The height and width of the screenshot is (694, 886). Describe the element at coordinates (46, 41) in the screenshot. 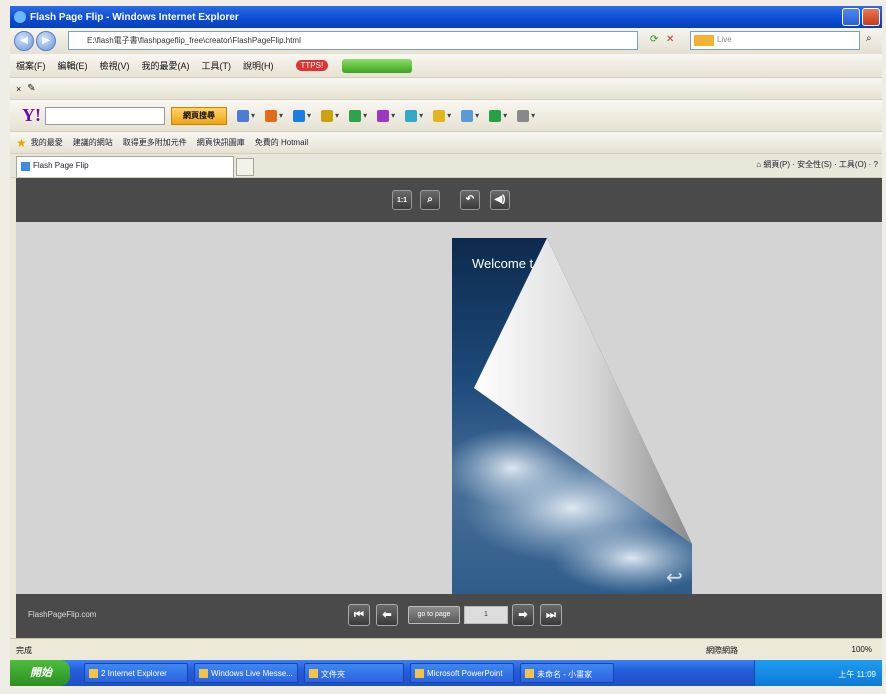

I see `forward-button: ▶` at that location.